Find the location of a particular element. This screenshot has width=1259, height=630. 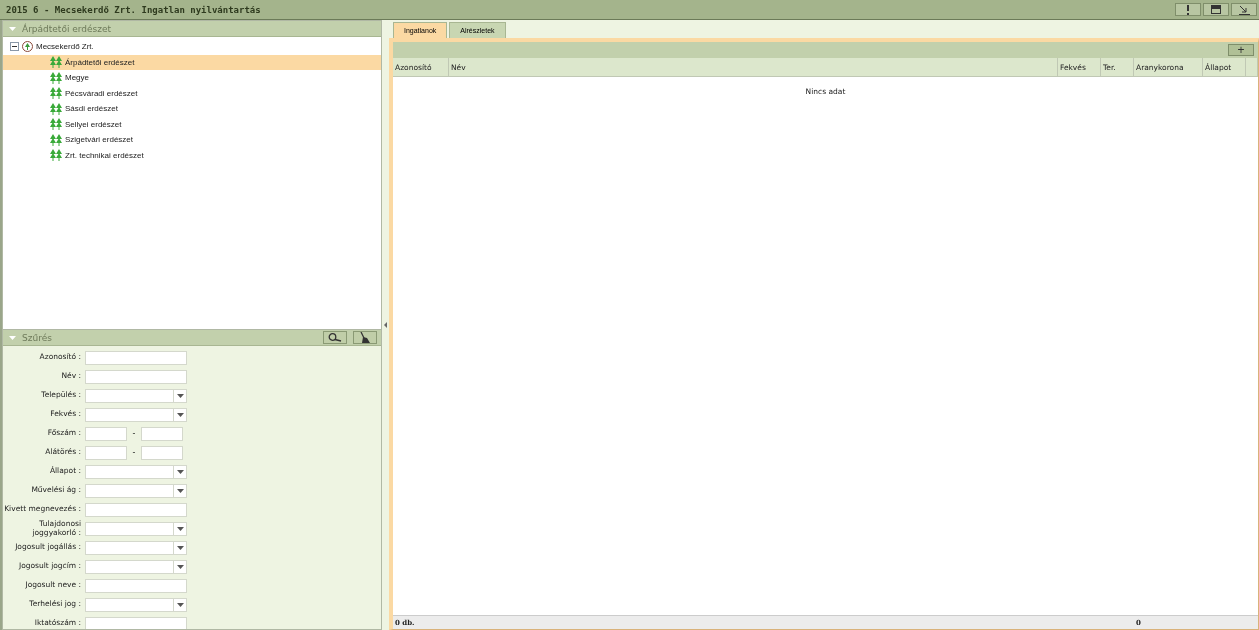

window-title: 2015 6 - Mecsekerdő Zrt. Ingatlan nyilvántartás is located at coordinates (133, 9).